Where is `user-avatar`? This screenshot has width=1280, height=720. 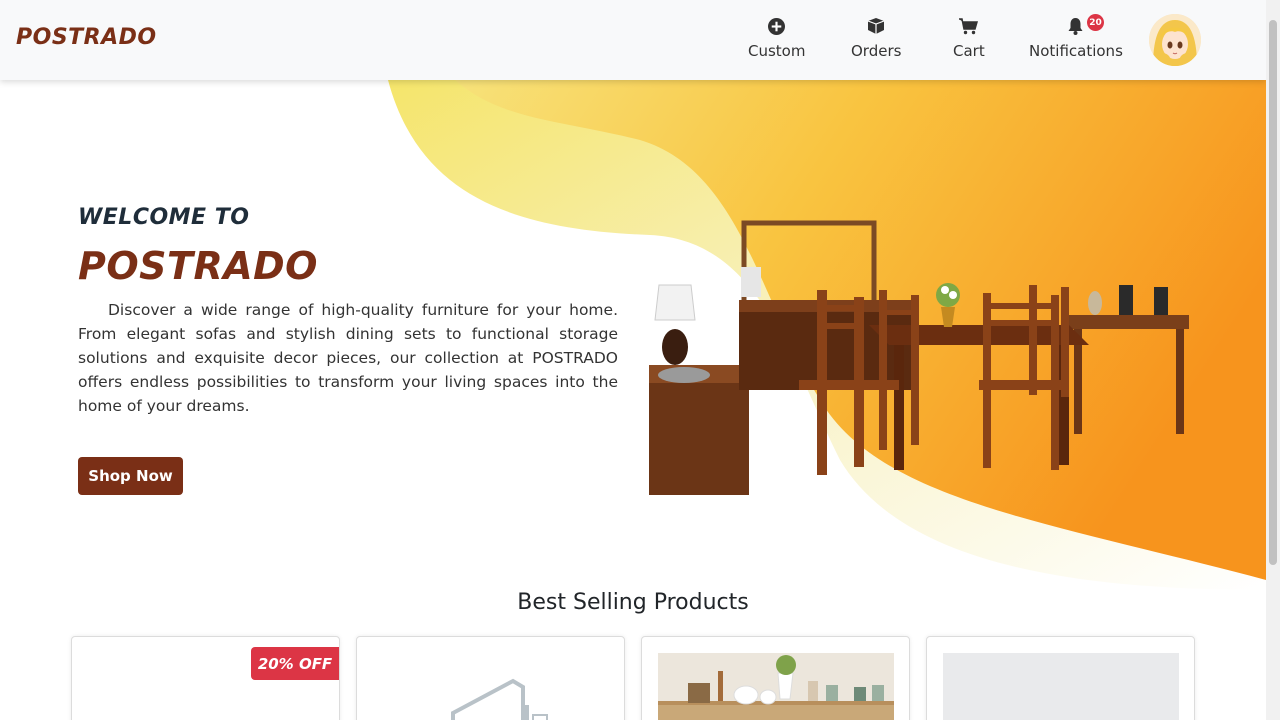
user-avatar is located at coordinates (1175, 40).